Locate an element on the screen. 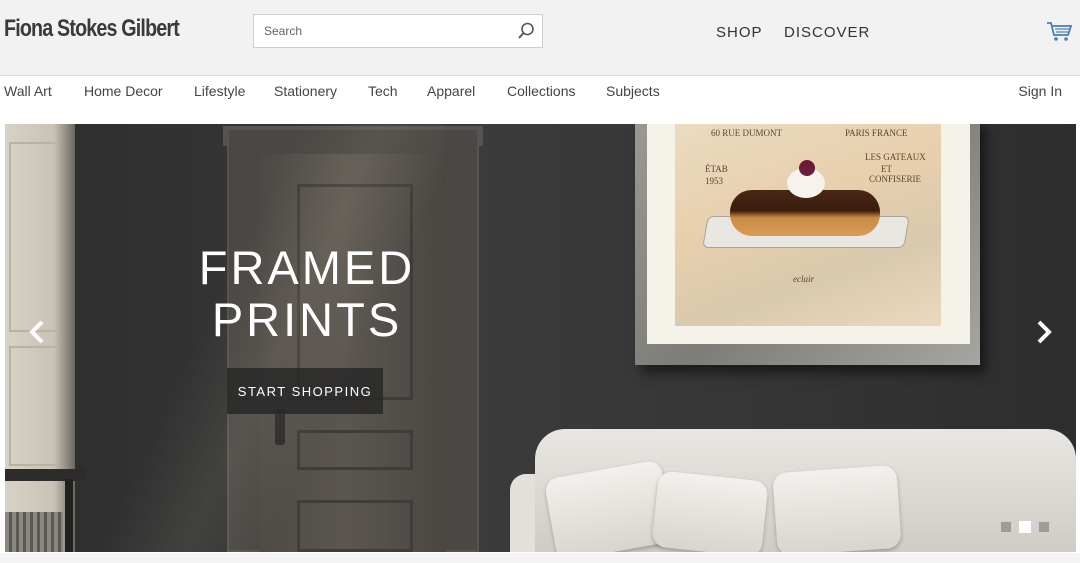 The width and height of the screenshot is (1080, 563). art-text: 1953 is located at coordinates (714, 181).